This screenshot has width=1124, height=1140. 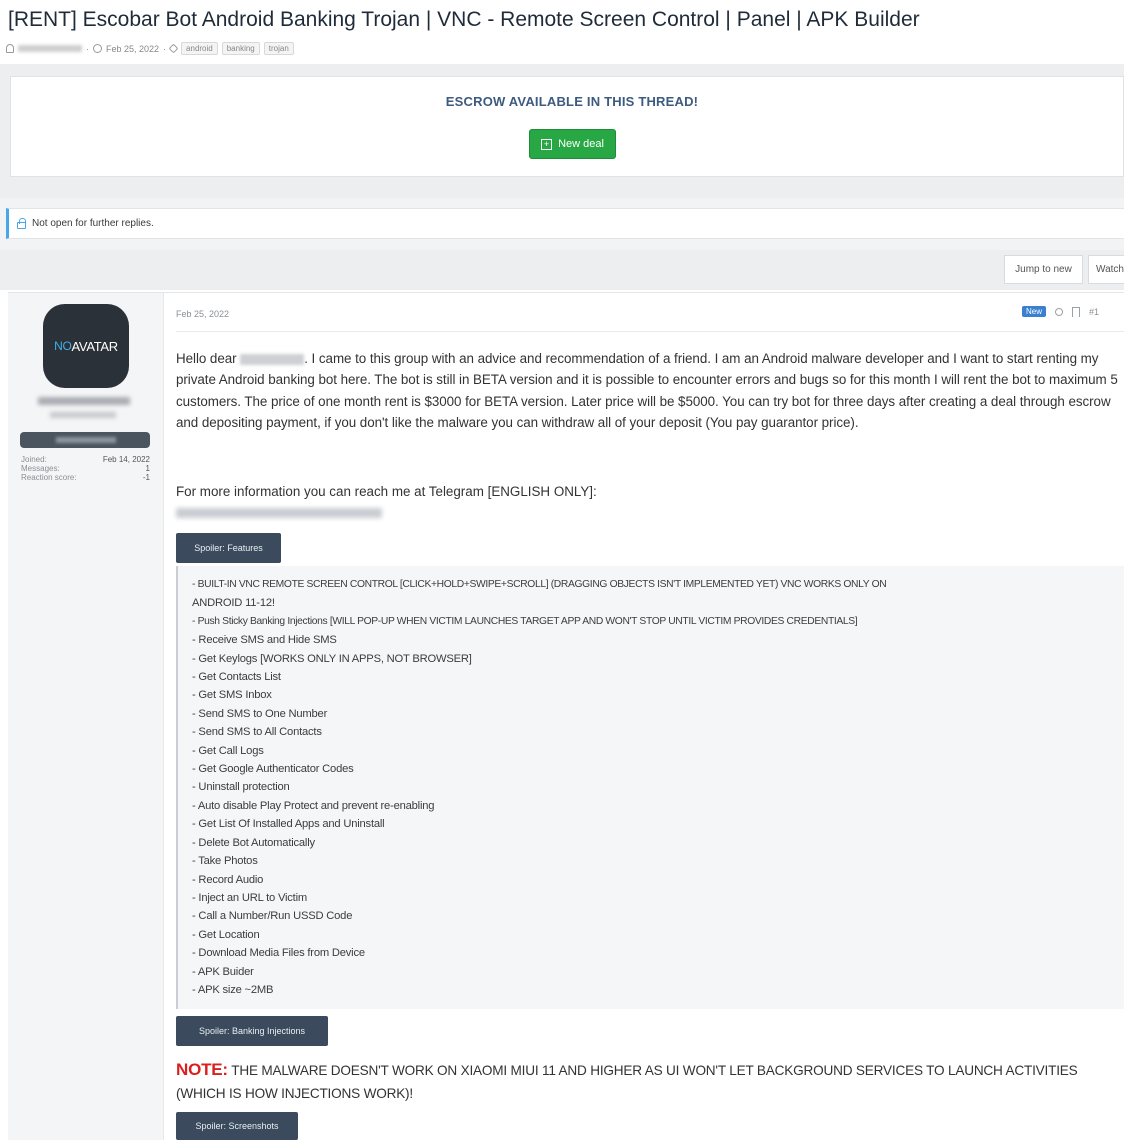 What do you see at coordinates (50, 48) in the screenshot?
I see `author-name-redacted` at bounding box center [50, 48].